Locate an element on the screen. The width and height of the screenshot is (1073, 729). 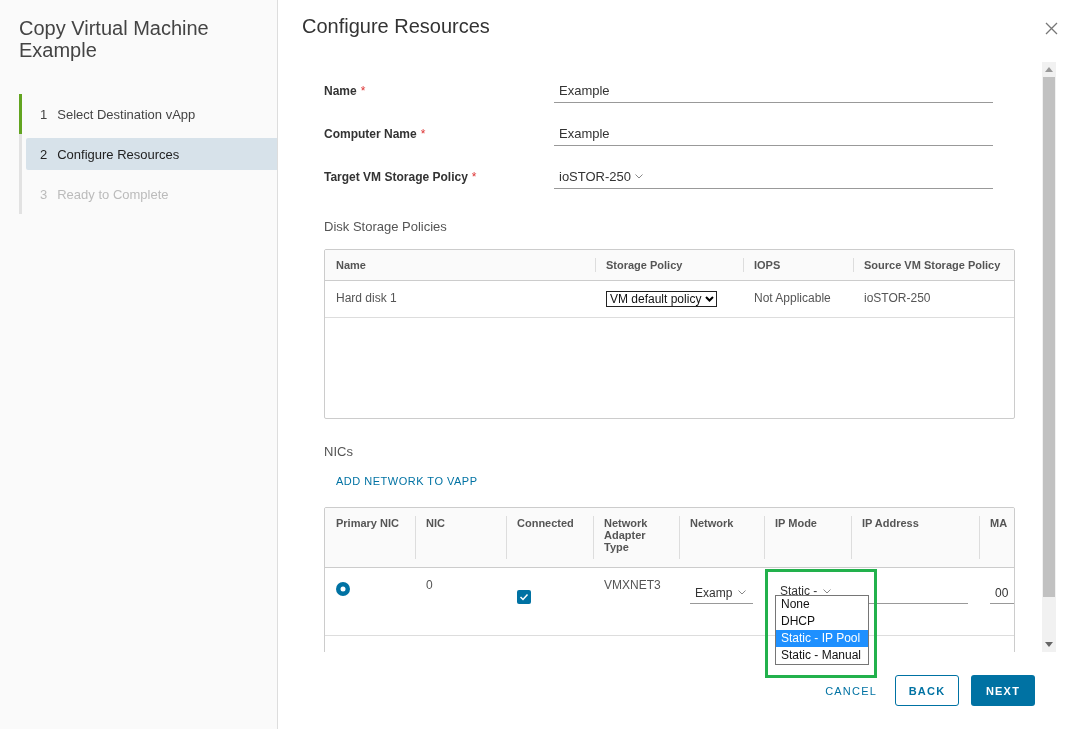
checkbox is located at coordinates (524, 597).